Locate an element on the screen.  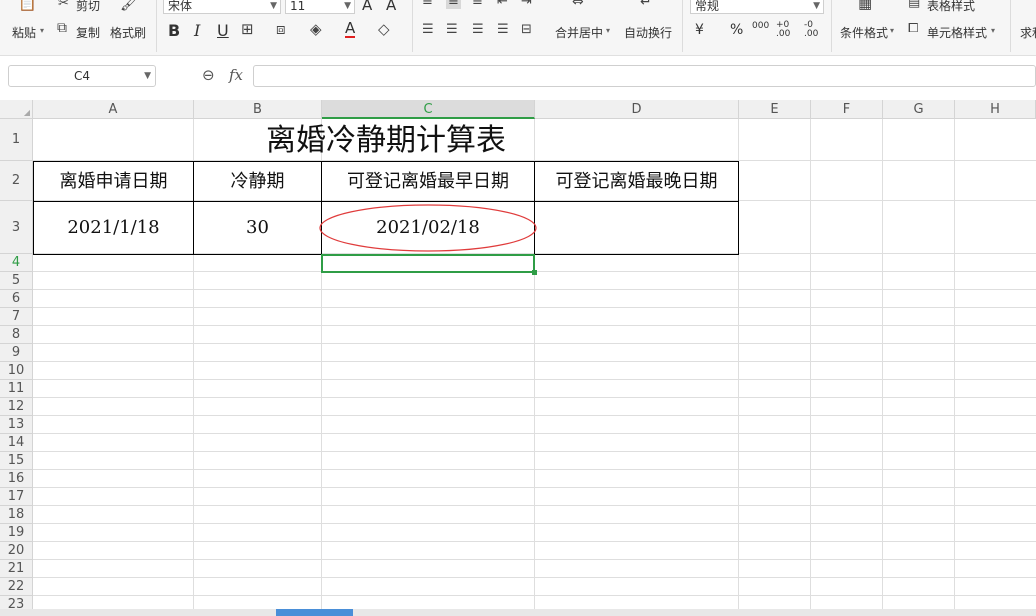
column-header-e: E is located at coordinates (775, 109).